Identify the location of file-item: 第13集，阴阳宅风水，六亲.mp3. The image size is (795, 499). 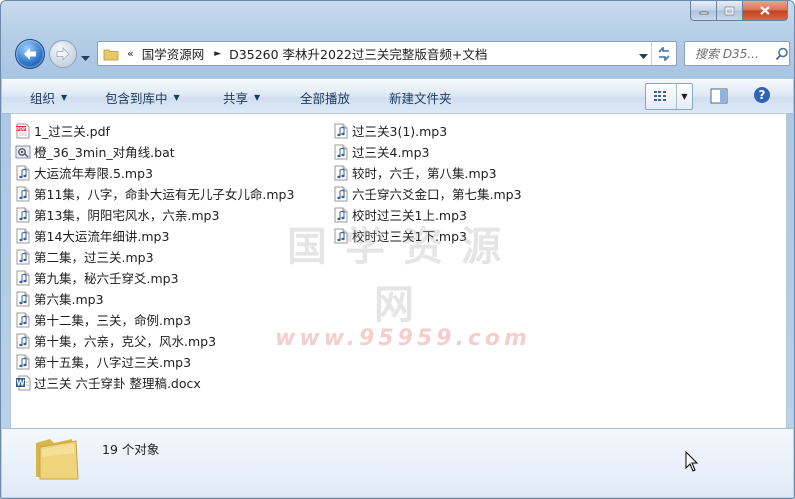
(154, 214).